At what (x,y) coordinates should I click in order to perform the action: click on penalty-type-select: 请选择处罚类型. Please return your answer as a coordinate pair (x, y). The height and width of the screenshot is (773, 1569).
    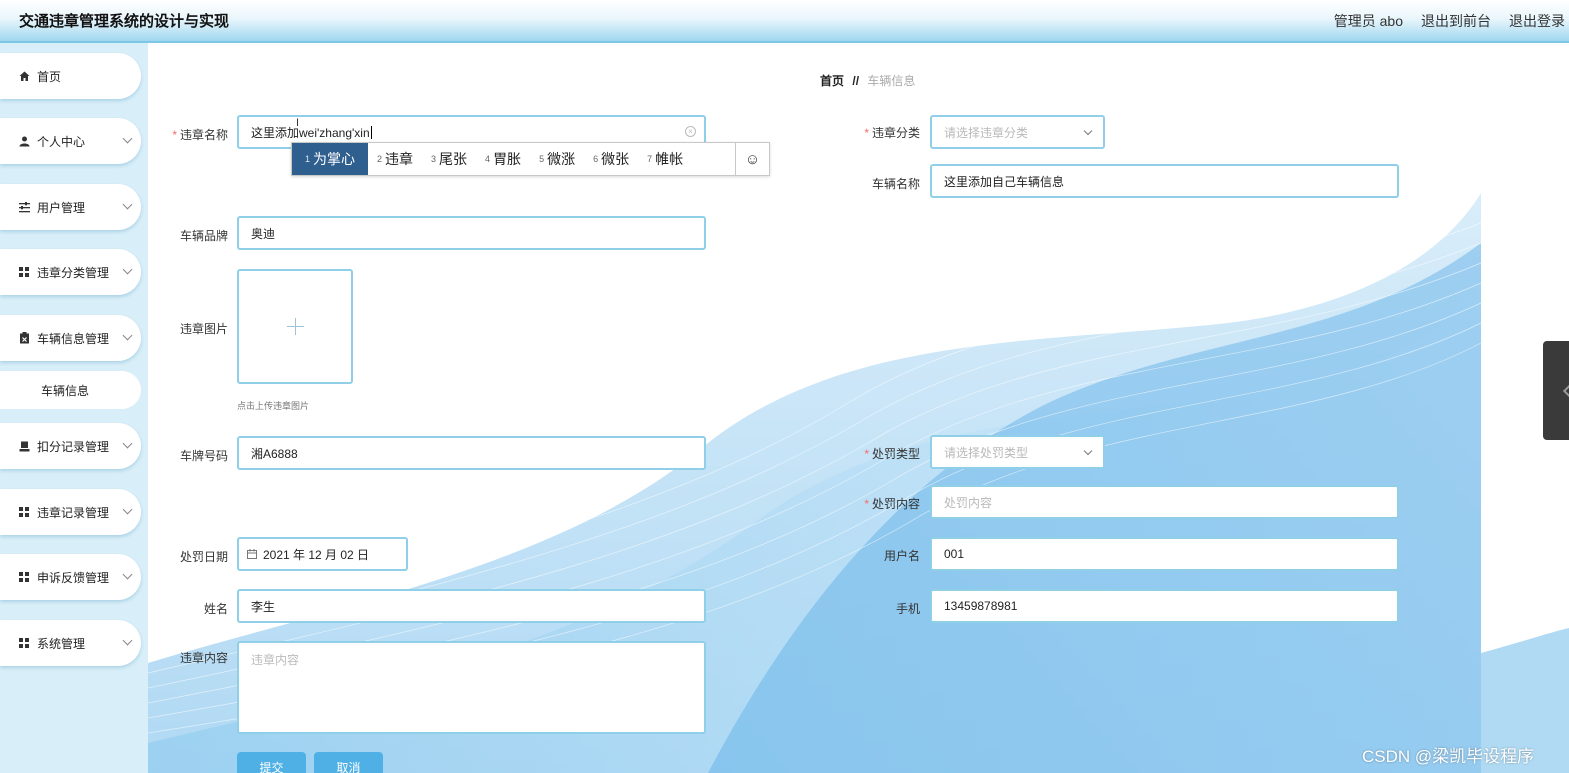
    Looking at the image, I should click on (1017, 452).